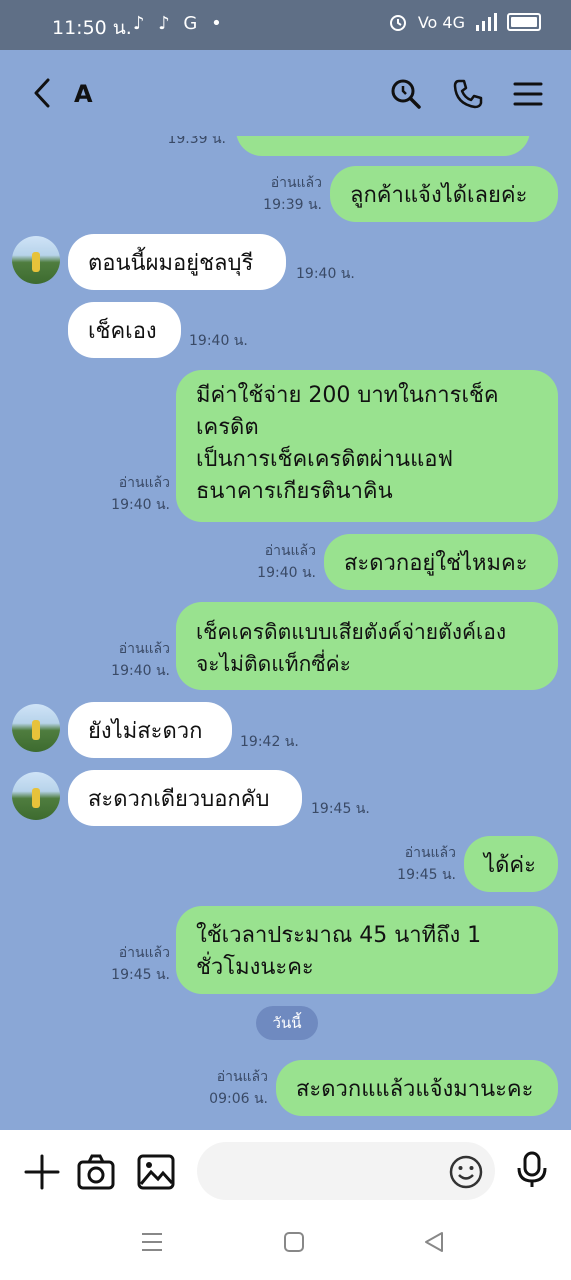  Describe the element at coordinates (292, 205) in the screenshot. I see `message-time: 19:39 น.` at that location.